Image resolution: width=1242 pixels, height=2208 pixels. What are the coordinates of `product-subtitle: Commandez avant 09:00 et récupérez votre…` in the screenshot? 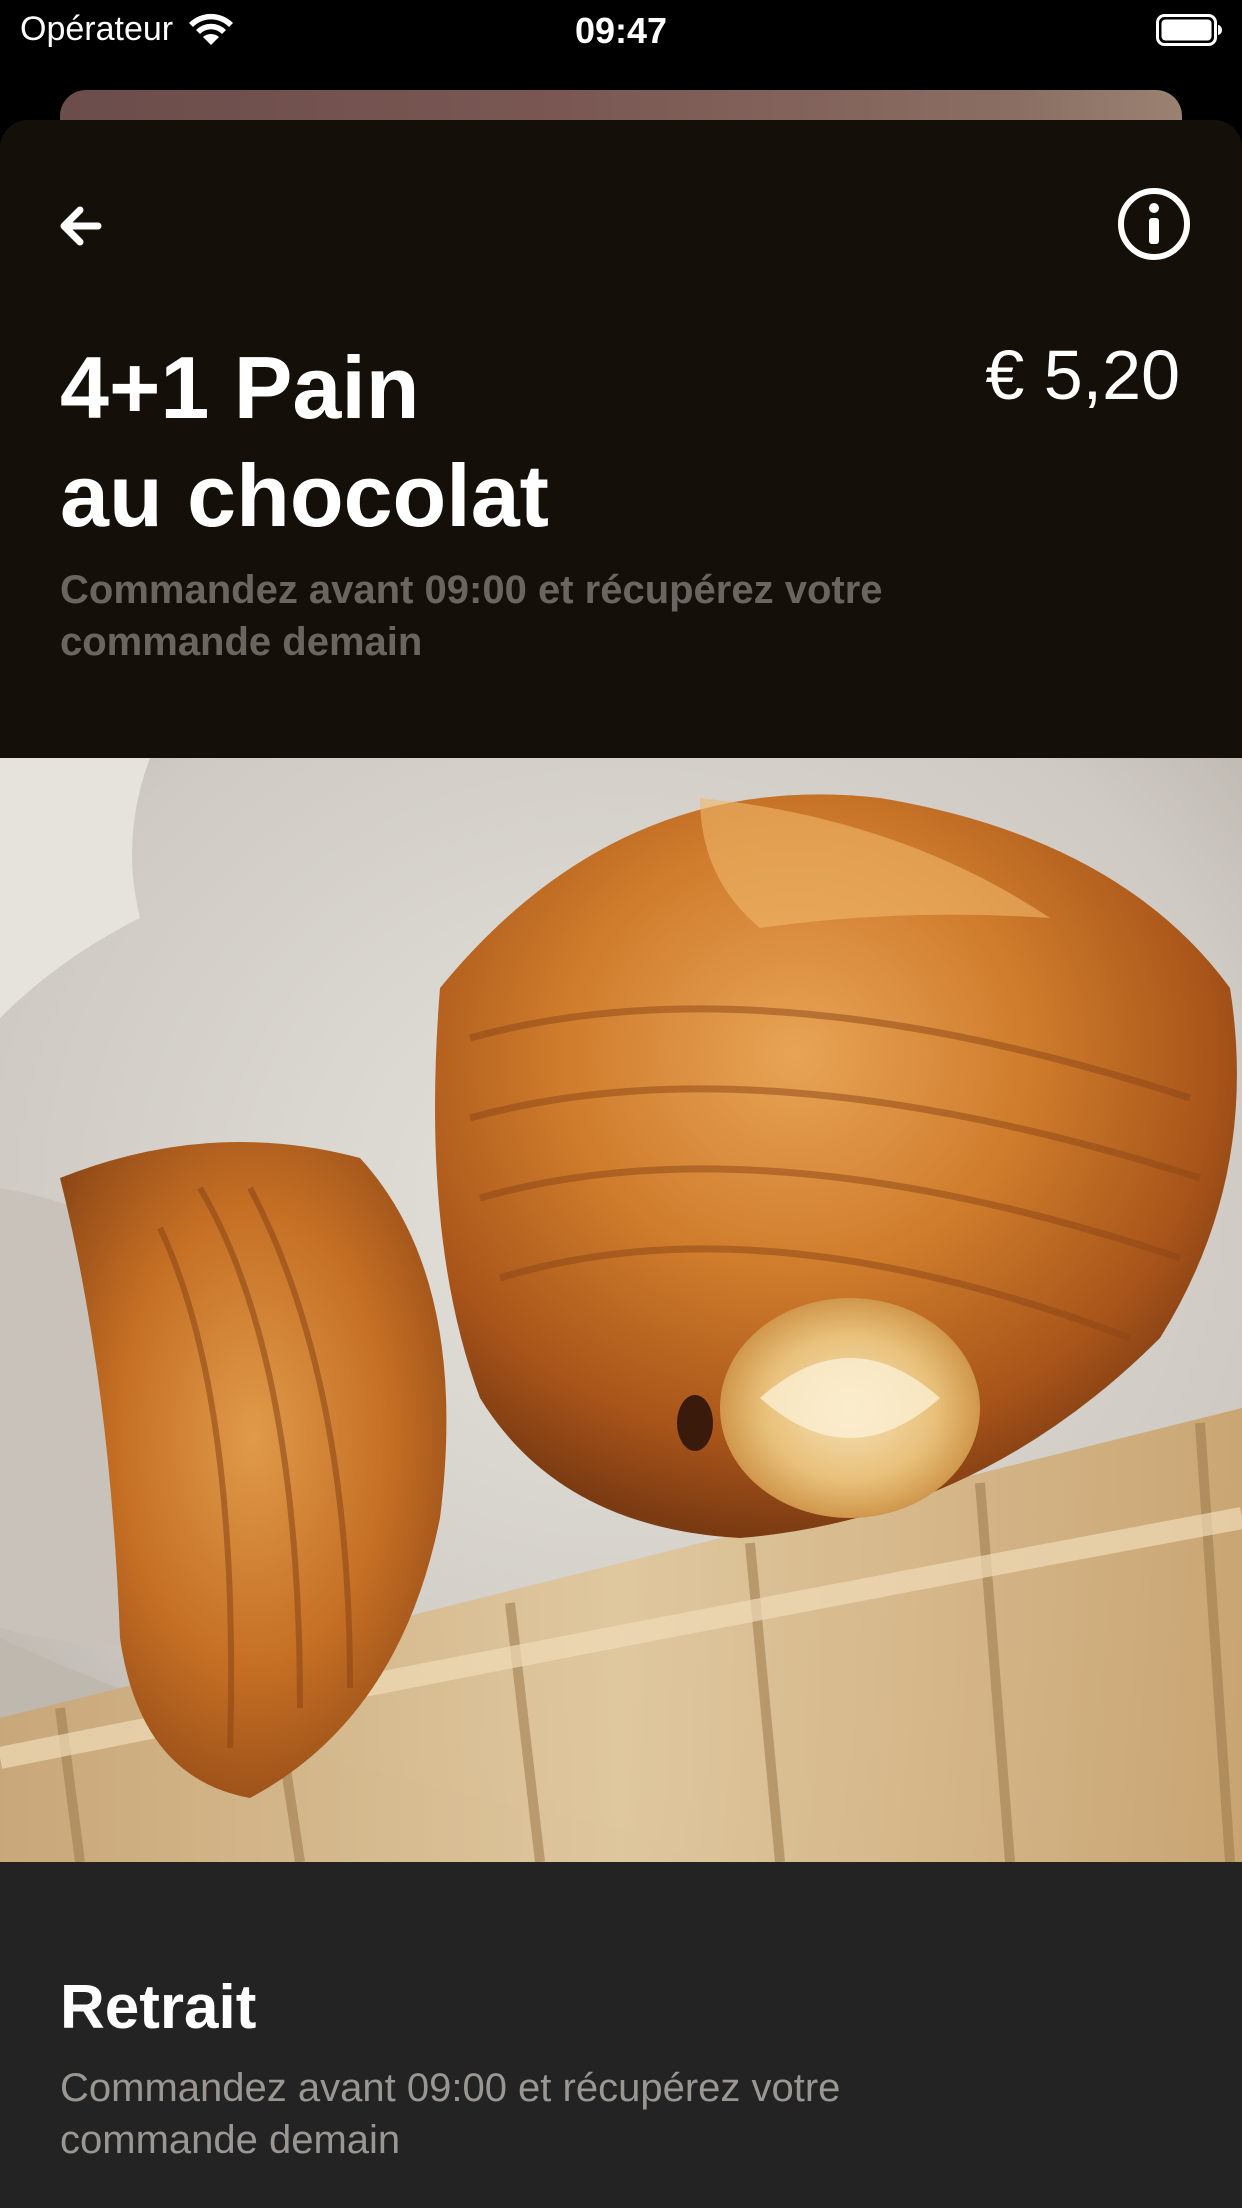 It's located at (560, 616).